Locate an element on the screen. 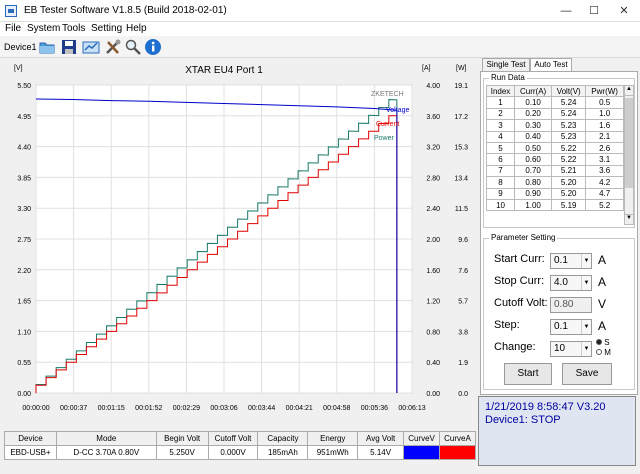  summary-value: 5.14V is located at coordinates (381, 452).